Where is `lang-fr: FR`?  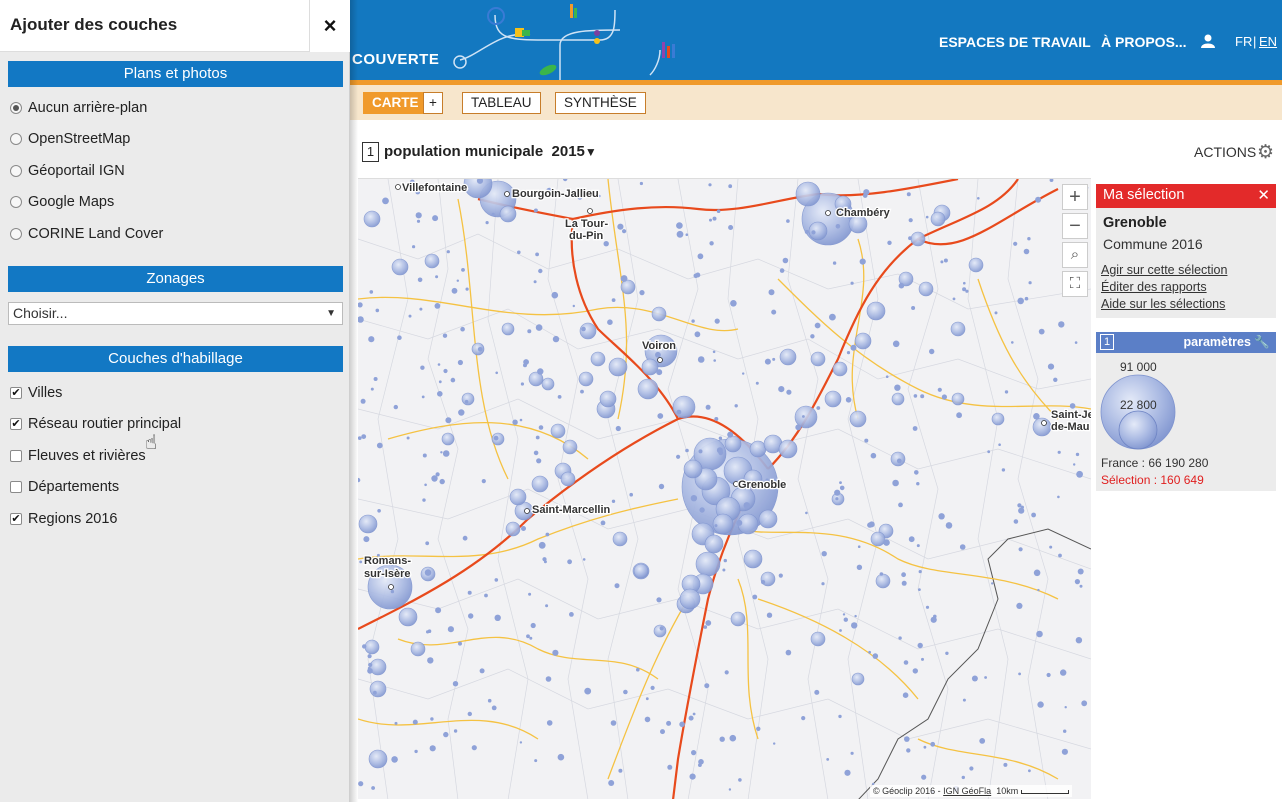 lang-fr: FR is located at coordinates (1243, 41).